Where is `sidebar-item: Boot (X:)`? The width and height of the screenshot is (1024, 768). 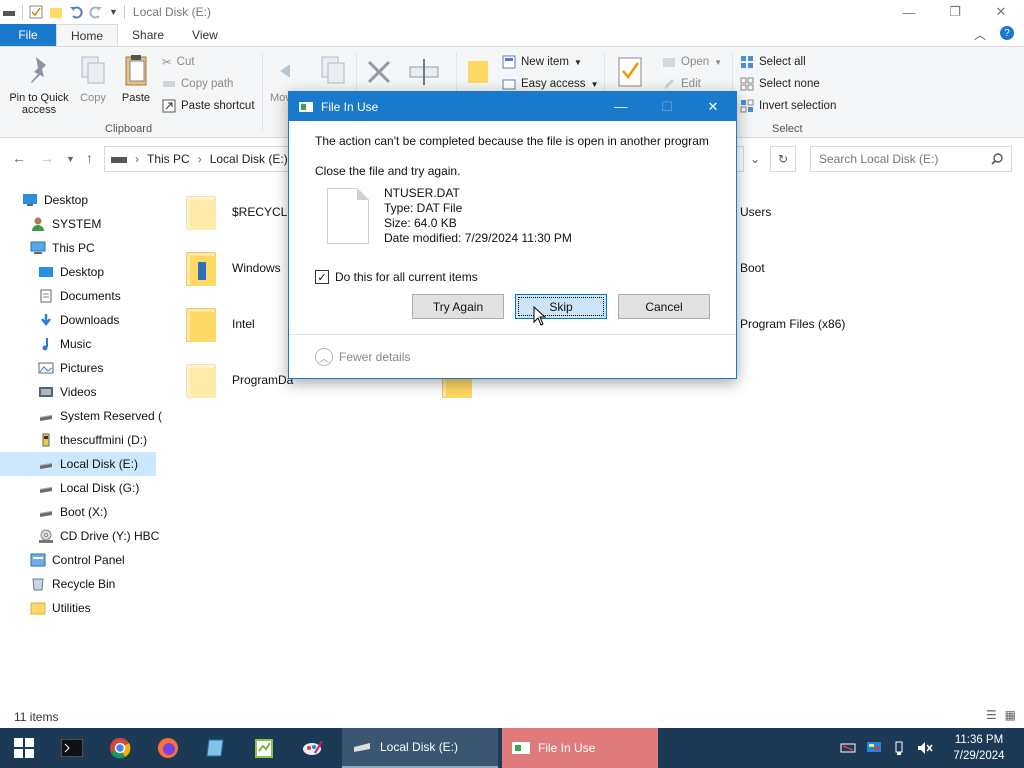 sidebar-item: Boot (X:) is located at coordinates (72, 512).